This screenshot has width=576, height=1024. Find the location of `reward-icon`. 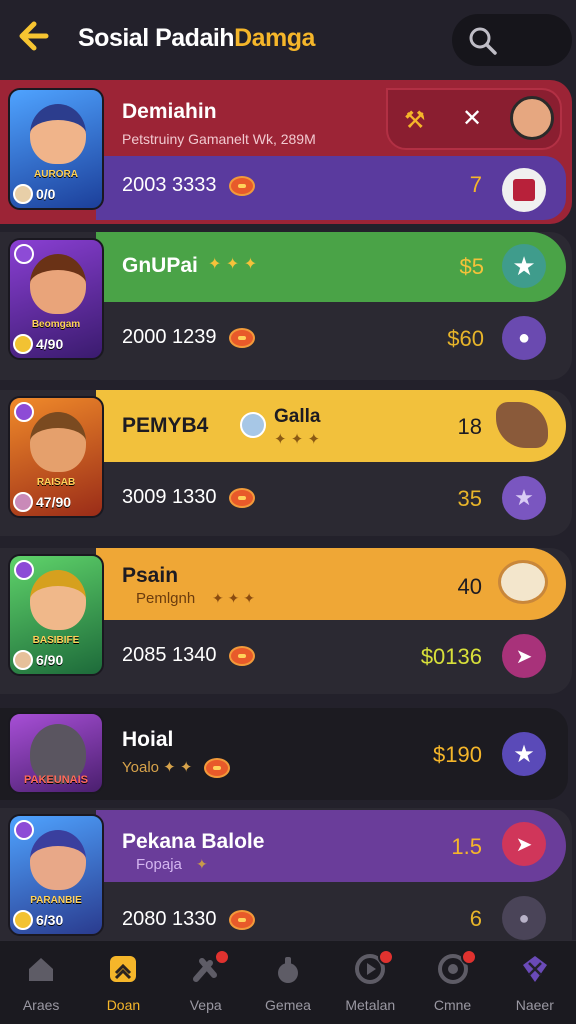

reward-icon is located at coordinates (523, 582).